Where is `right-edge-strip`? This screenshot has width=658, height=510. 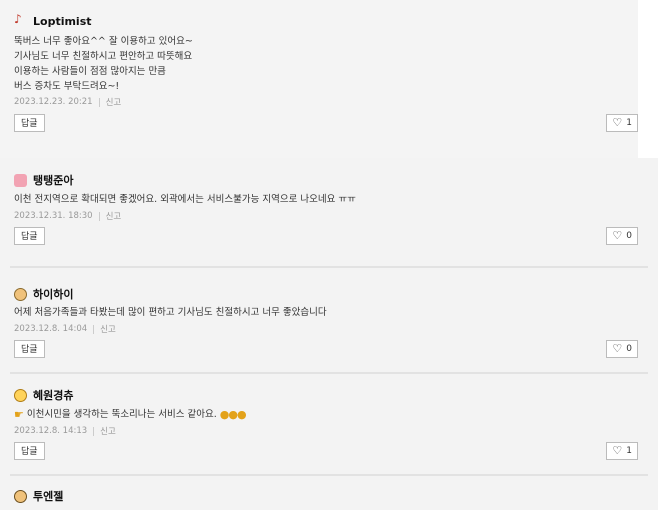 right-edge-strip is located at coordinates (648, 79).